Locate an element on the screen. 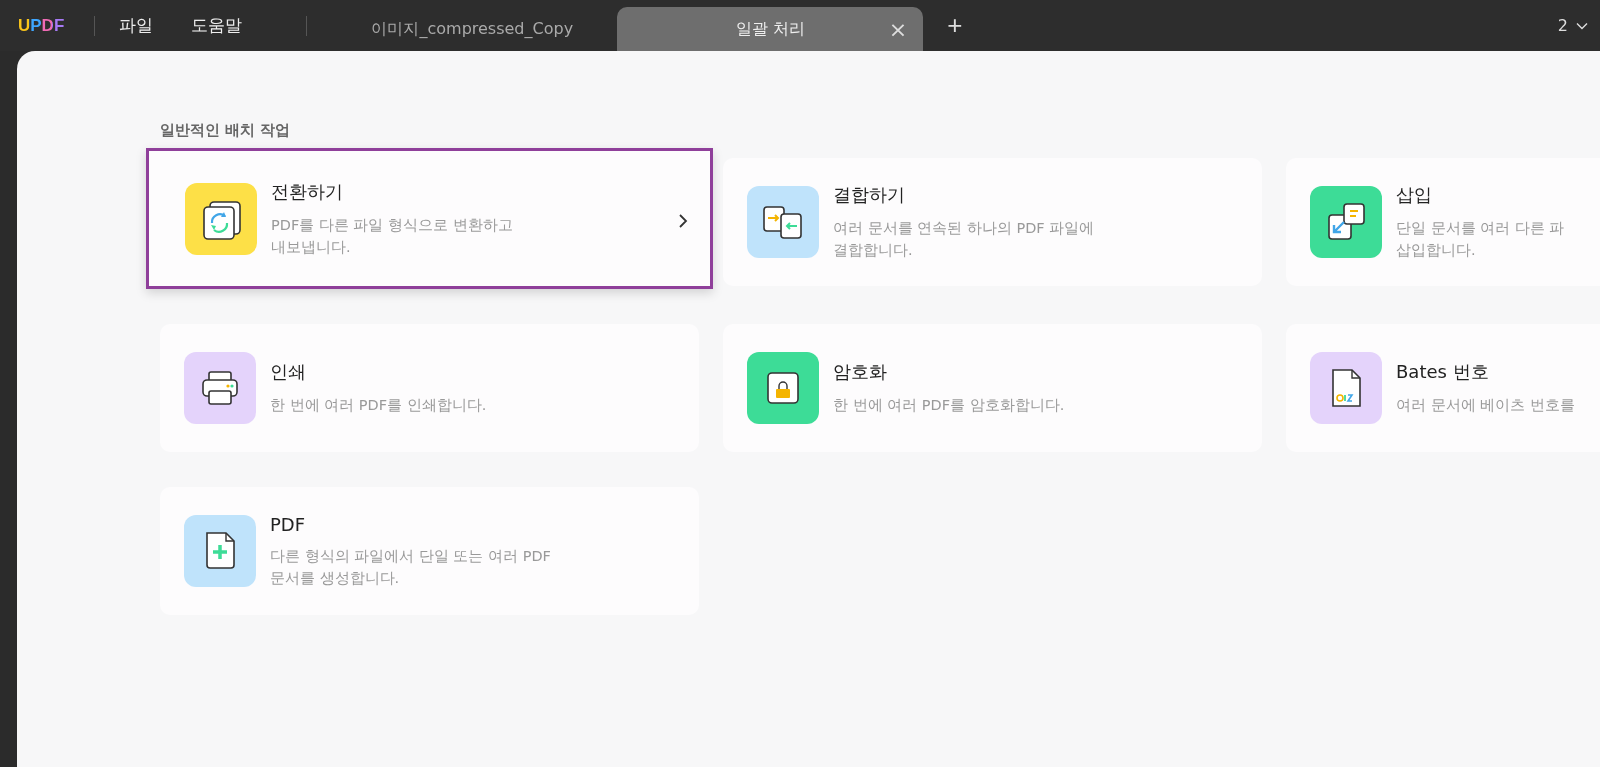  task-title: 전환하기 is located at coordinates (307, 191).